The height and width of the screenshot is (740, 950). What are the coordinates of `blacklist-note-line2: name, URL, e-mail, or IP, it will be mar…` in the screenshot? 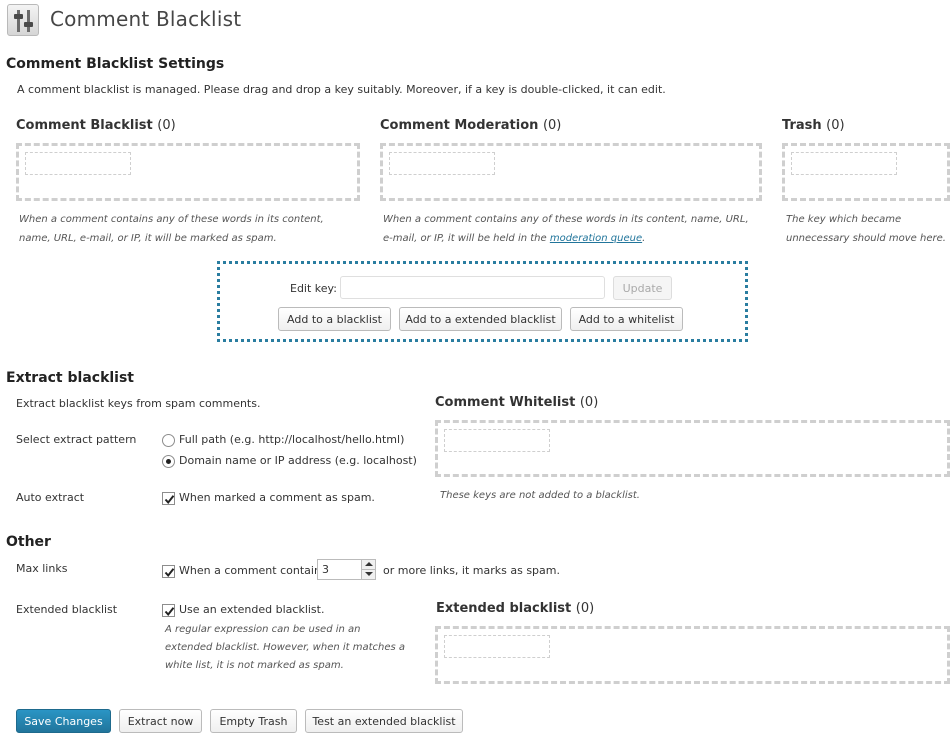 It's located at (148, 238).